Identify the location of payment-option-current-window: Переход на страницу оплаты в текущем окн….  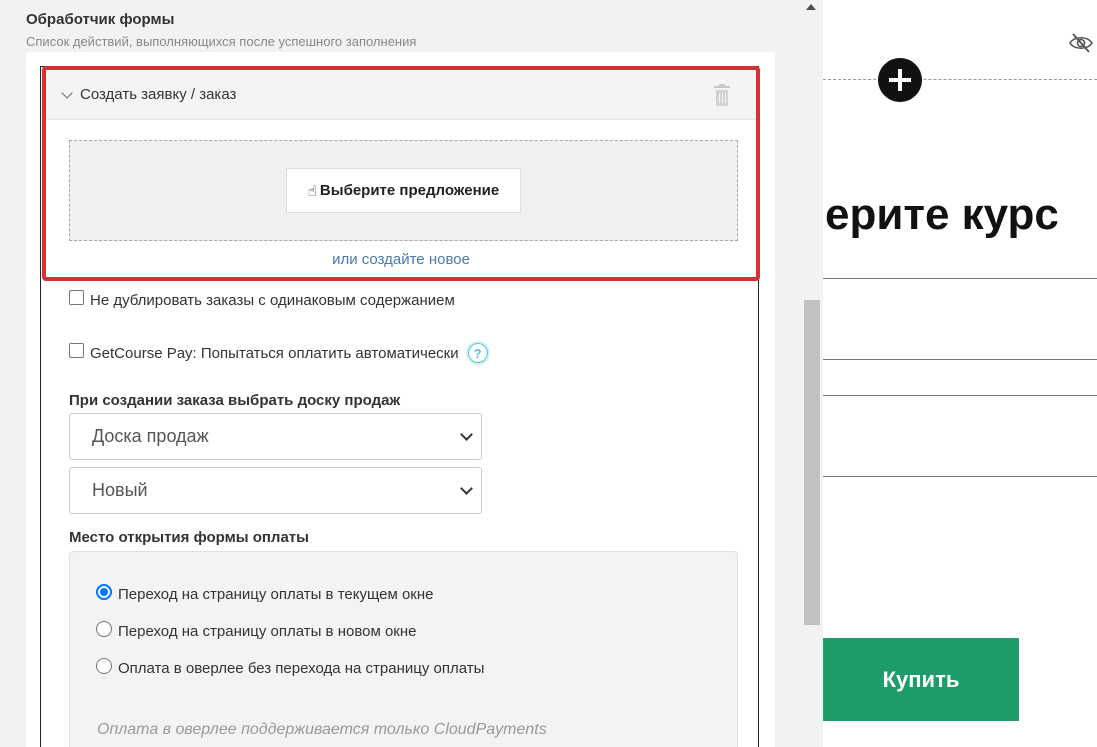
(265, 593).